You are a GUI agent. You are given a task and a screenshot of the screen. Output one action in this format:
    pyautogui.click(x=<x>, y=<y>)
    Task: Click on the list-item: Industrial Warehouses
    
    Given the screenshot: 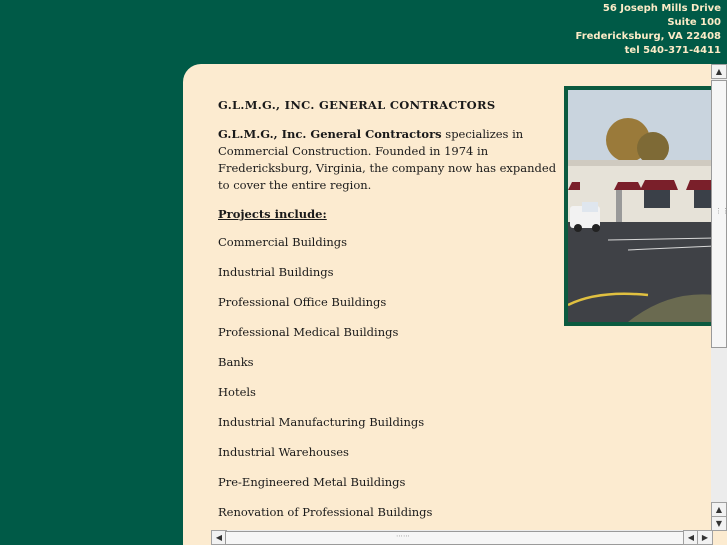 What is the action you would take?
    pyautogui.click(x=283, y=452)
    